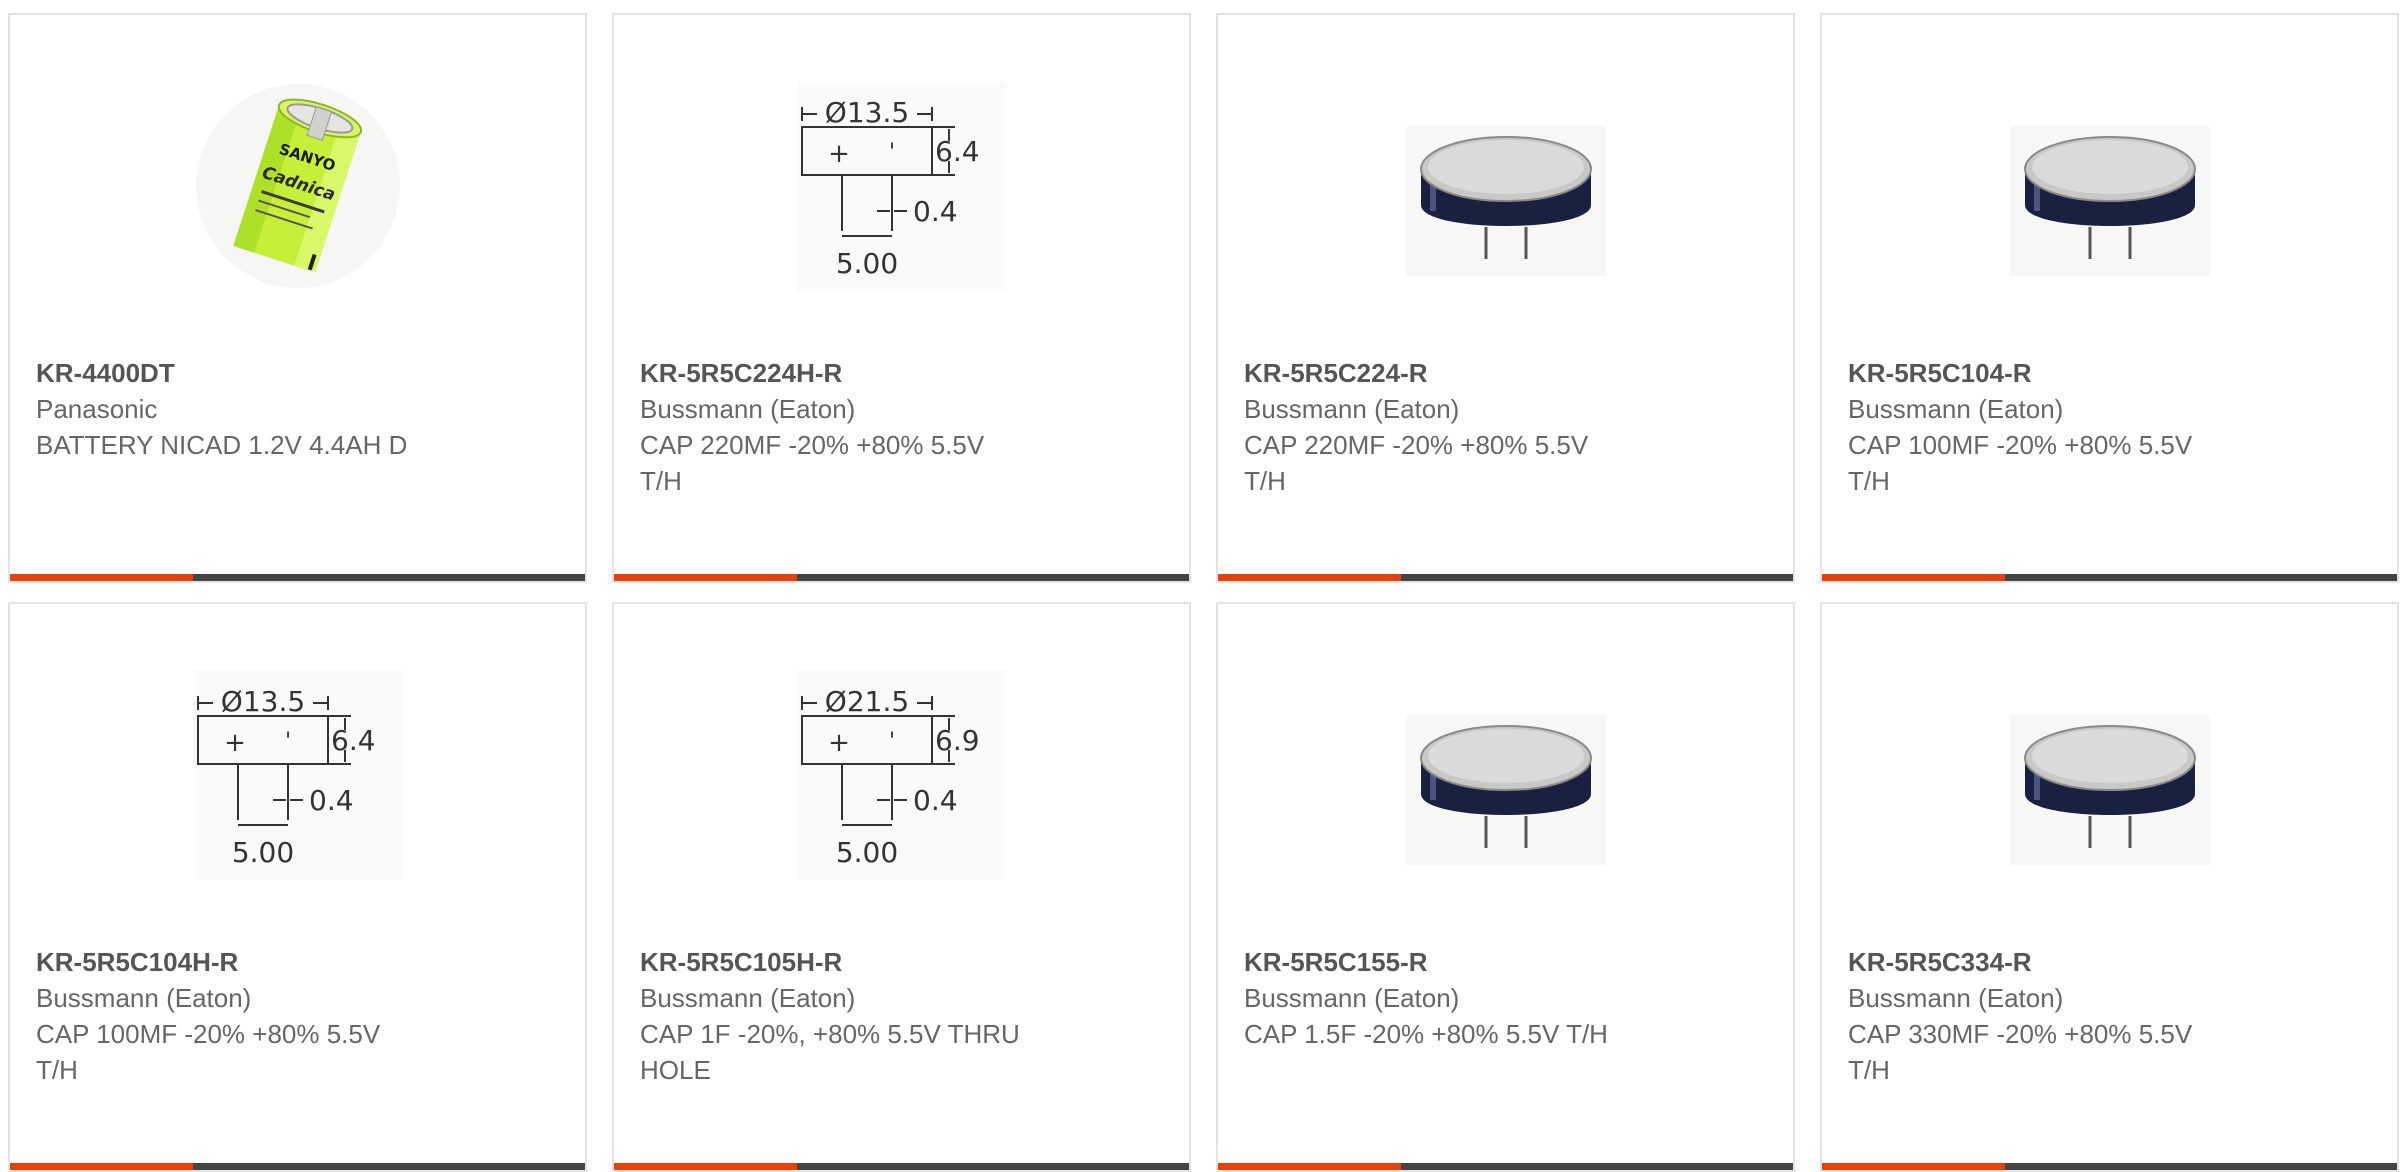  What do you see at coordinates (97, 409) in the screenshot?
I see `manufacturer: Panasonic` at bounding box center [97, 409].